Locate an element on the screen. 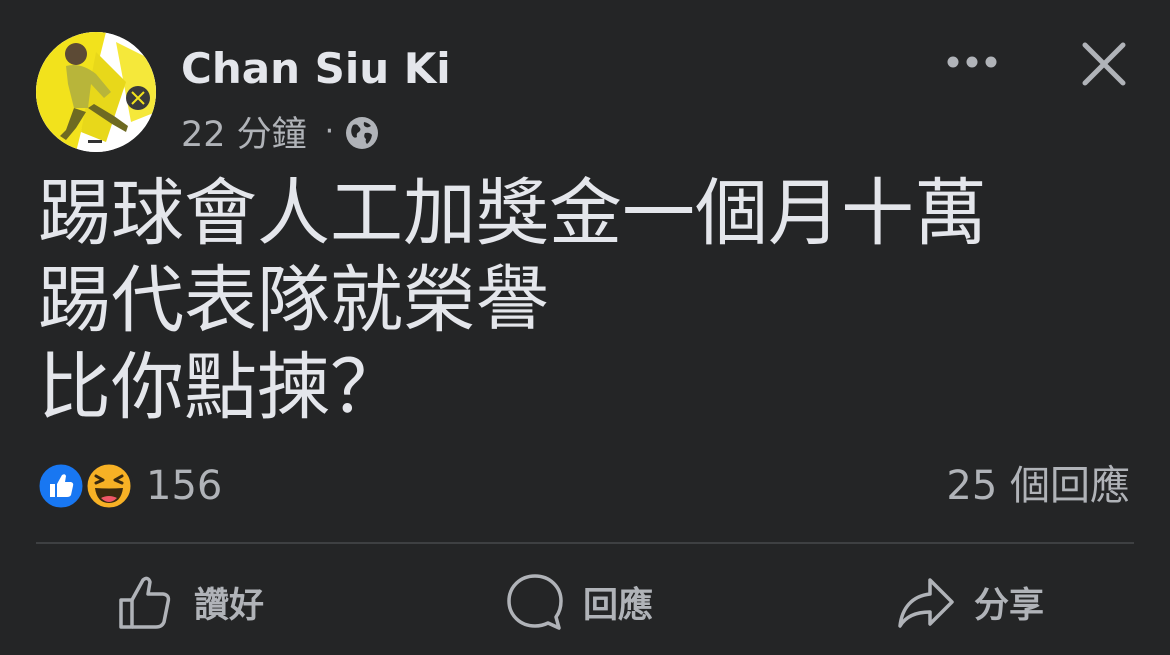  reactions-summary: 156 is located at coordinates (129, 486).